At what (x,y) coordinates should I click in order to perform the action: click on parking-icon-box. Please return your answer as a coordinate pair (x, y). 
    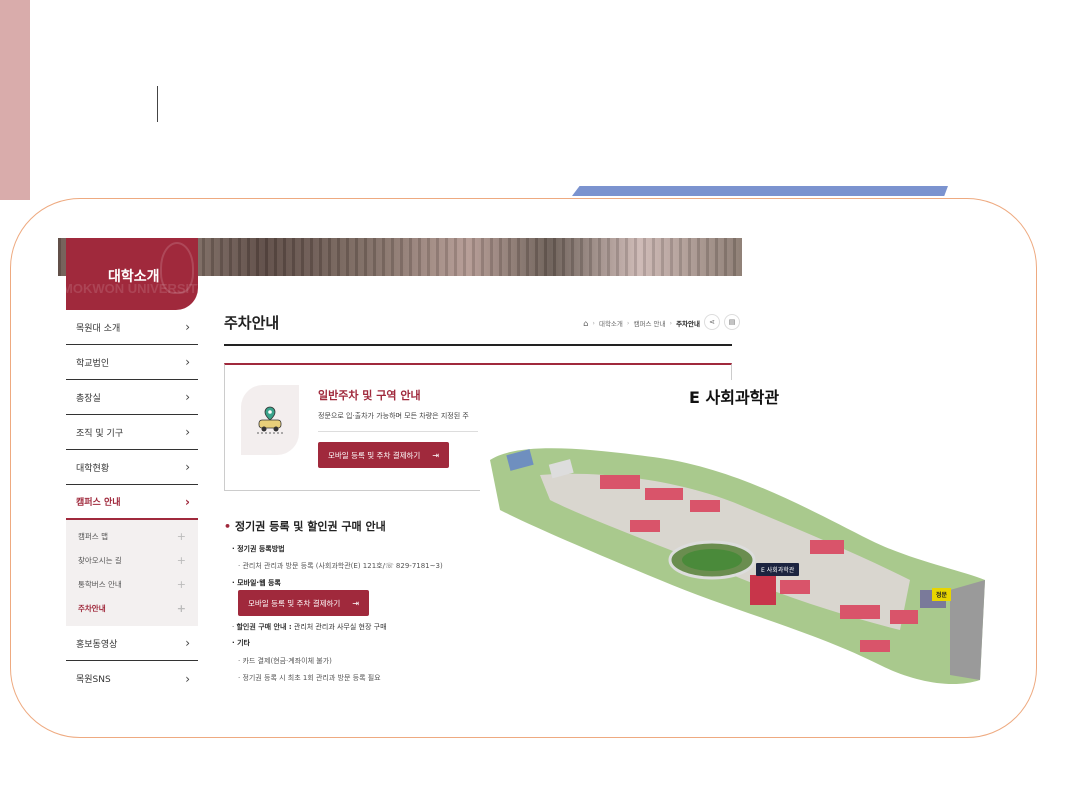
    Looking at the image, I should click on (270, 420).